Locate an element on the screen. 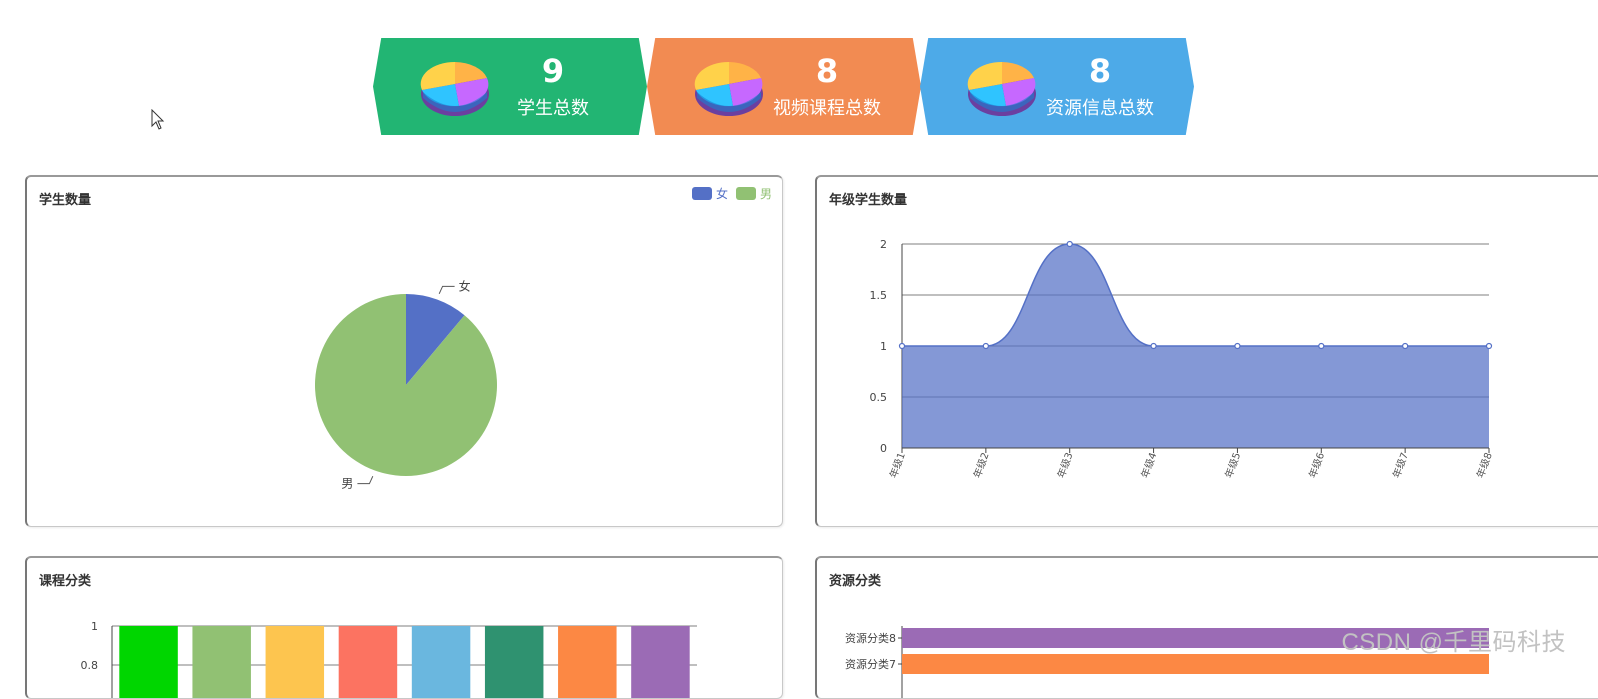 Image resolution: width=1598 pixels, height=699 pixels. watermark: CSDN @千里码科技 is located at coordinates (1453, 642).